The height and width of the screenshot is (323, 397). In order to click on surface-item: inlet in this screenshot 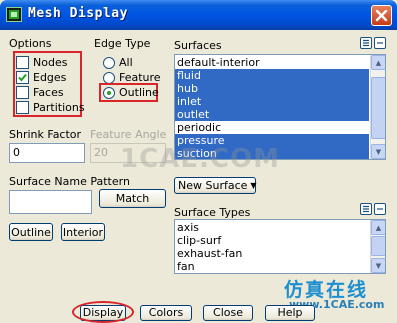, I will do `click(272, 101)`.